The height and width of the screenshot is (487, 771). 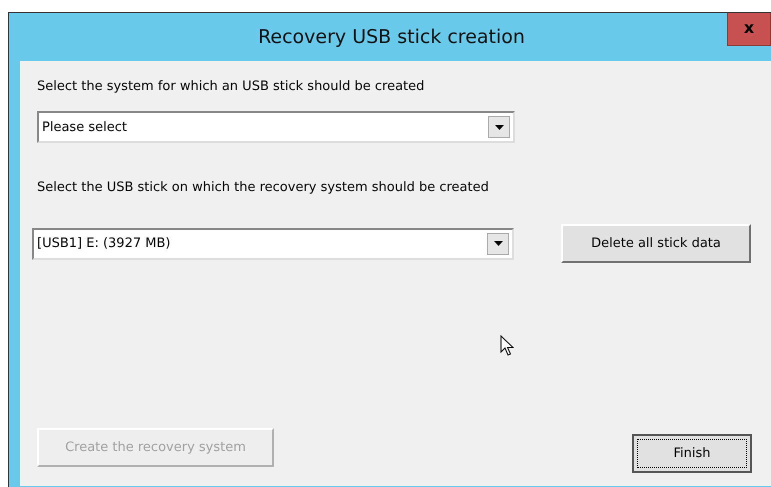 I want to click on cursor-icon, so click(x=507, y=346).